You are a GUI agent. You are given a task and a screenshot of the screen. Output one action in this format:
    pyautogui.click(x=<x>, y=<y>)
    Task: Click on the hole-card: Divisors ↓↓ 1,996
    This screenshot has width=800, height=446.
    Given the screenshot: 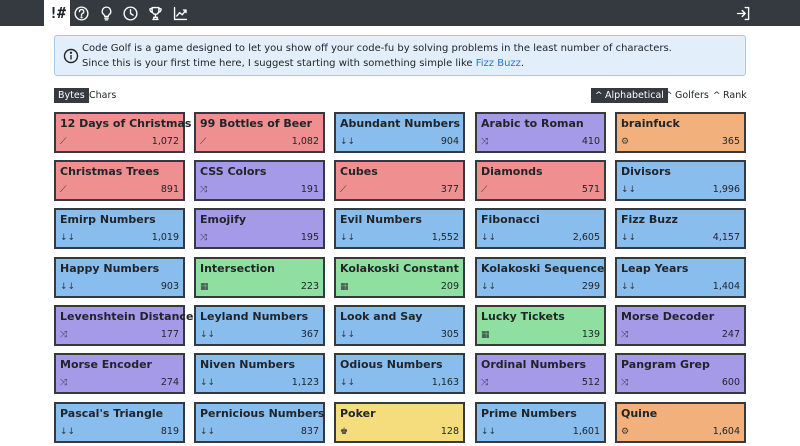 What is the action you would take?
    pyautogui.click(x=680, y=180)
    